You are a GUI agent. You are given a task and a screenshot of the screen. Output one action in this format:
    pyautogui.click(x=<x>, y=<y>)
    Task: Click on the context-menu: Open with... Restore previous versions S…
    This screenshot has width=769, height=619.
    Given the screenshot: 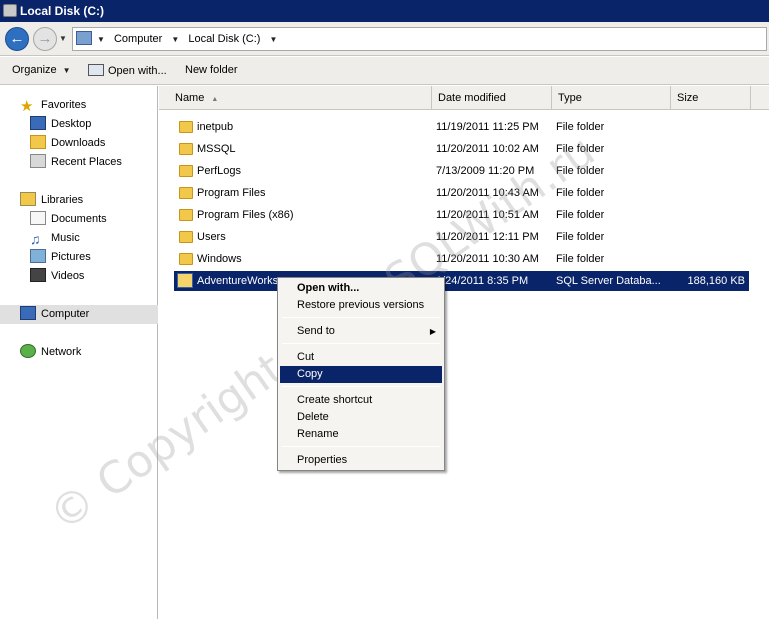 What is the action you would take?
    pyautogui.click(x=361, y=374)
    